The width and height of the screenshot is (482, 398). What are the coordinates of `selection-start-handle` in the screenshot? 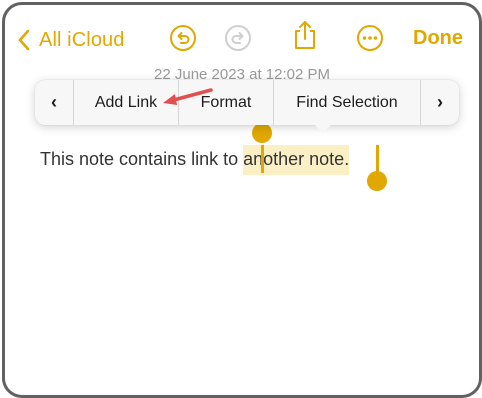 It's located at (262, 133).